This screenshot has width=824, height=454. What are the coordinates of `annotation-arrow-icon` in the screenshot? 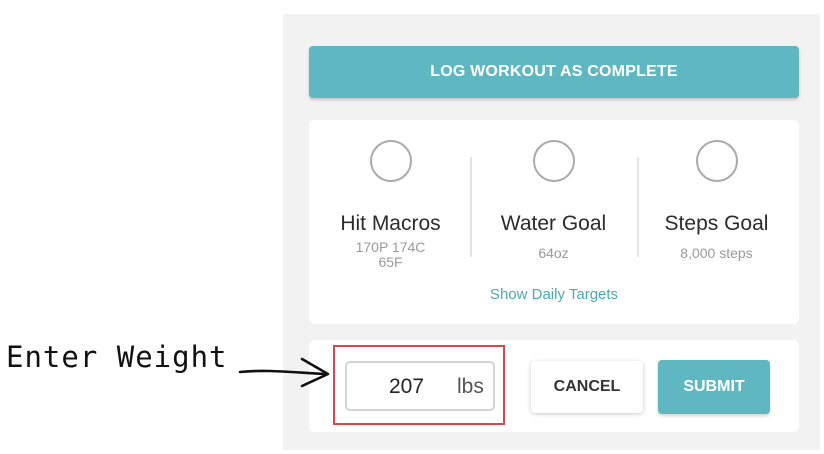 It's located at (284, 372).